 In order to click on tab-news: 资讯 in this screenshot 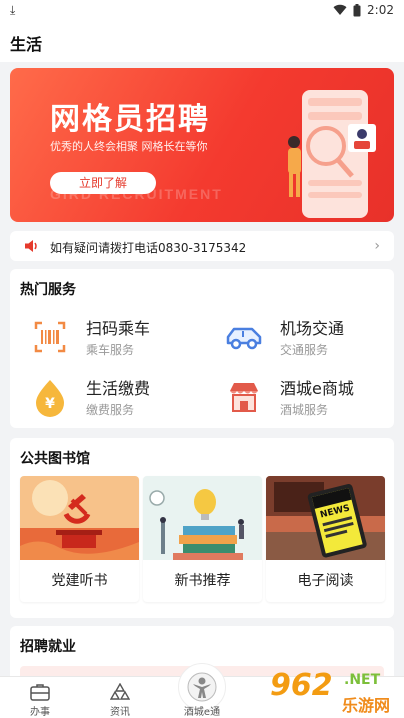, I will do `click(120, 698)`.